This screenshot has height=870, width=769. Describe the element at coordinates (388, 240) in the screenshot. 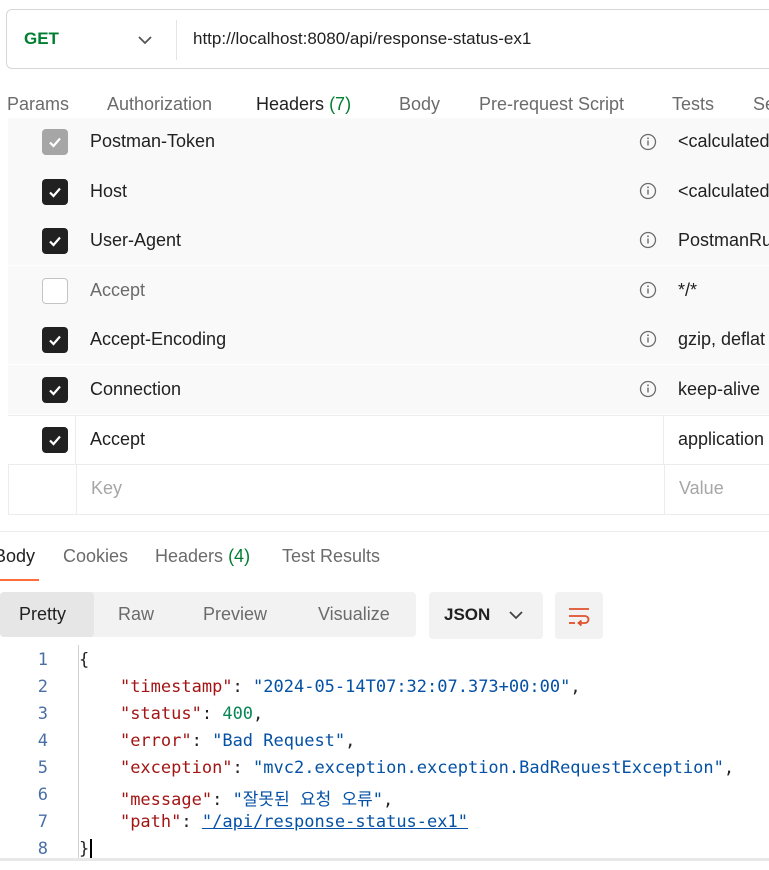

I see `header-row: User-Agent PostmanRu` at that location.